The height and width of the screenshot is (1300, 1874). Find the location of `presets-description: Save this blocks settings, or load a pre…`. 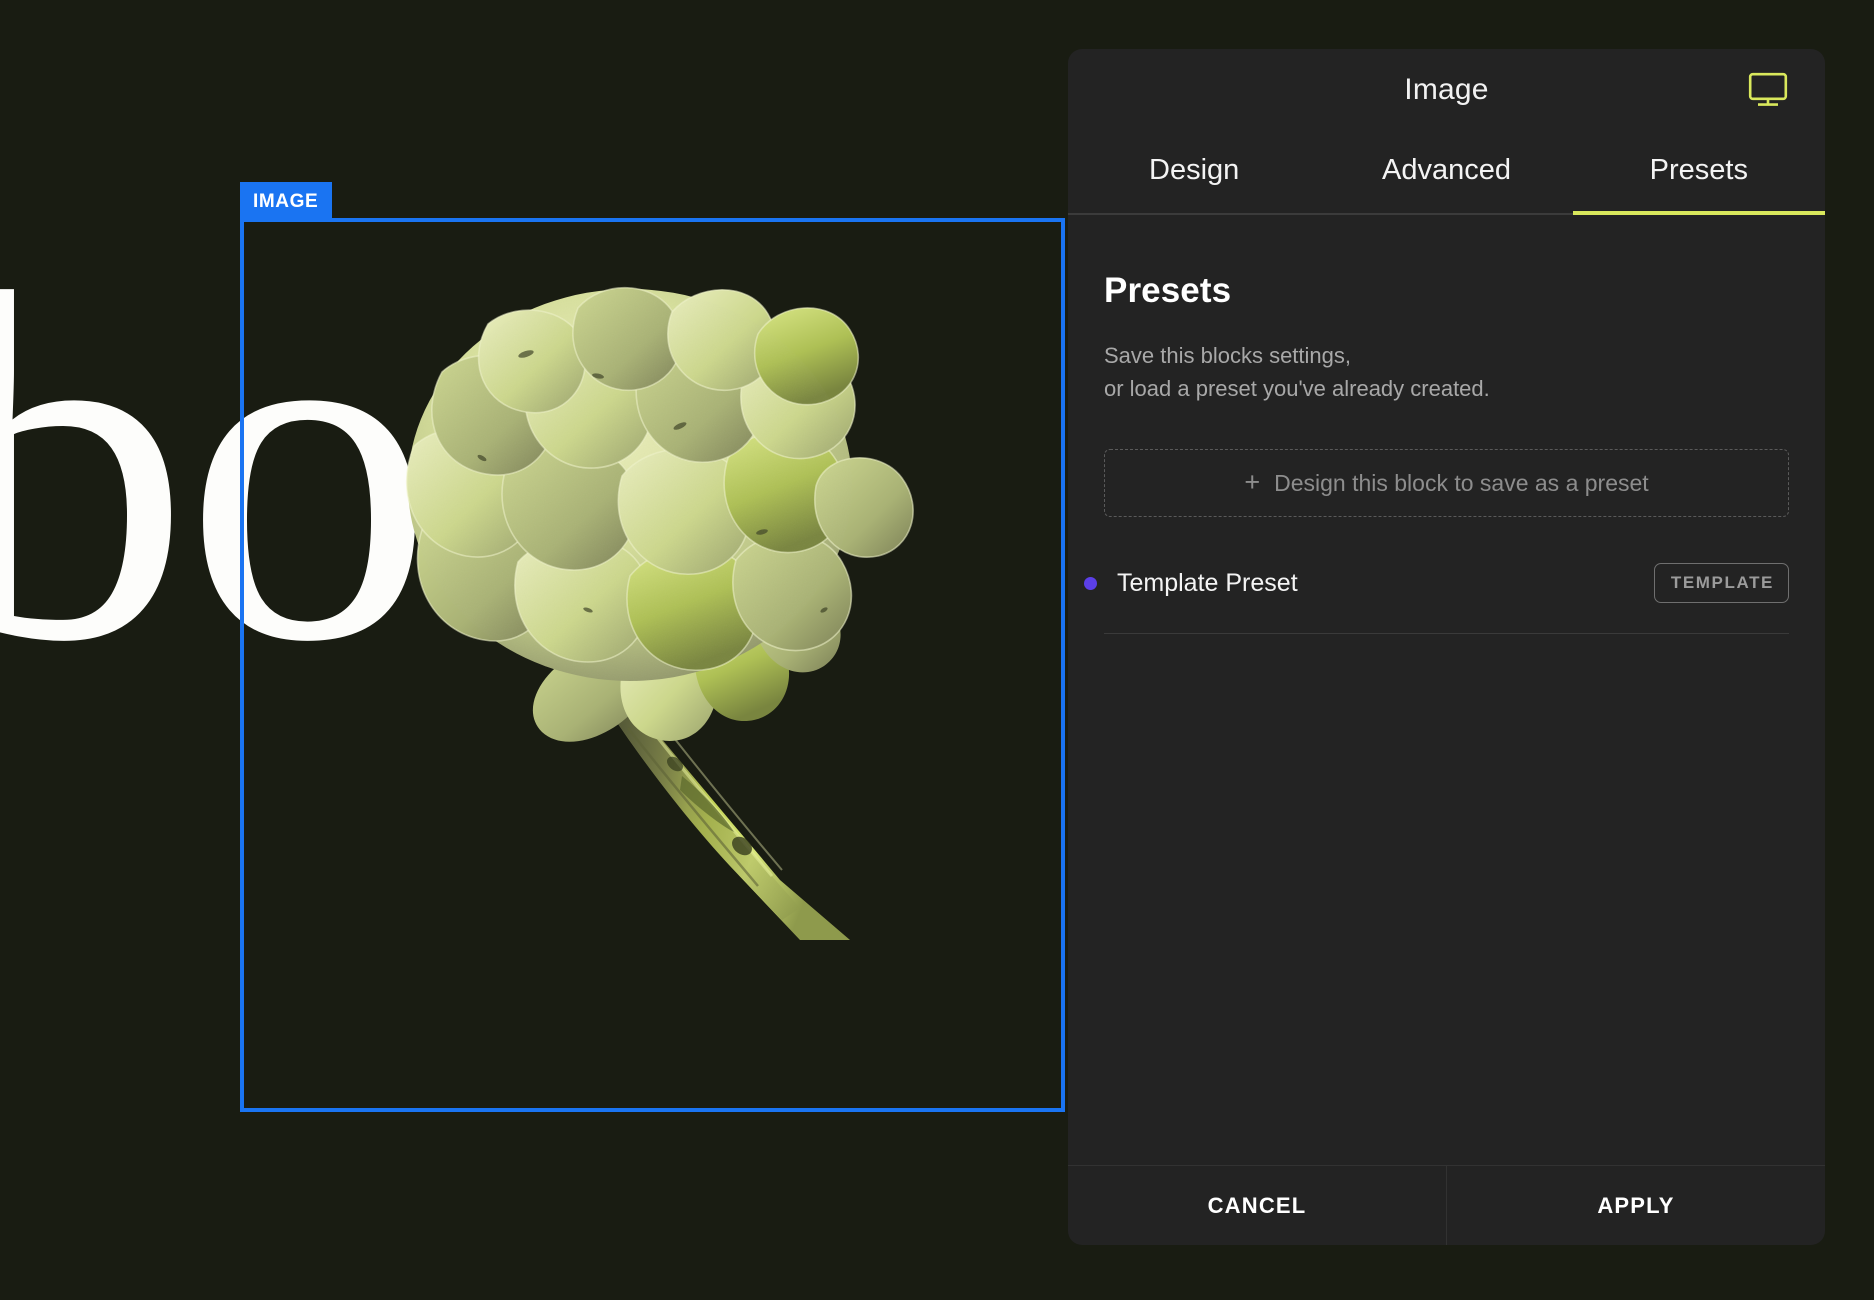

presets-description: Save this blocks settings, or load a pre… is located at coordinates (1446, 372).